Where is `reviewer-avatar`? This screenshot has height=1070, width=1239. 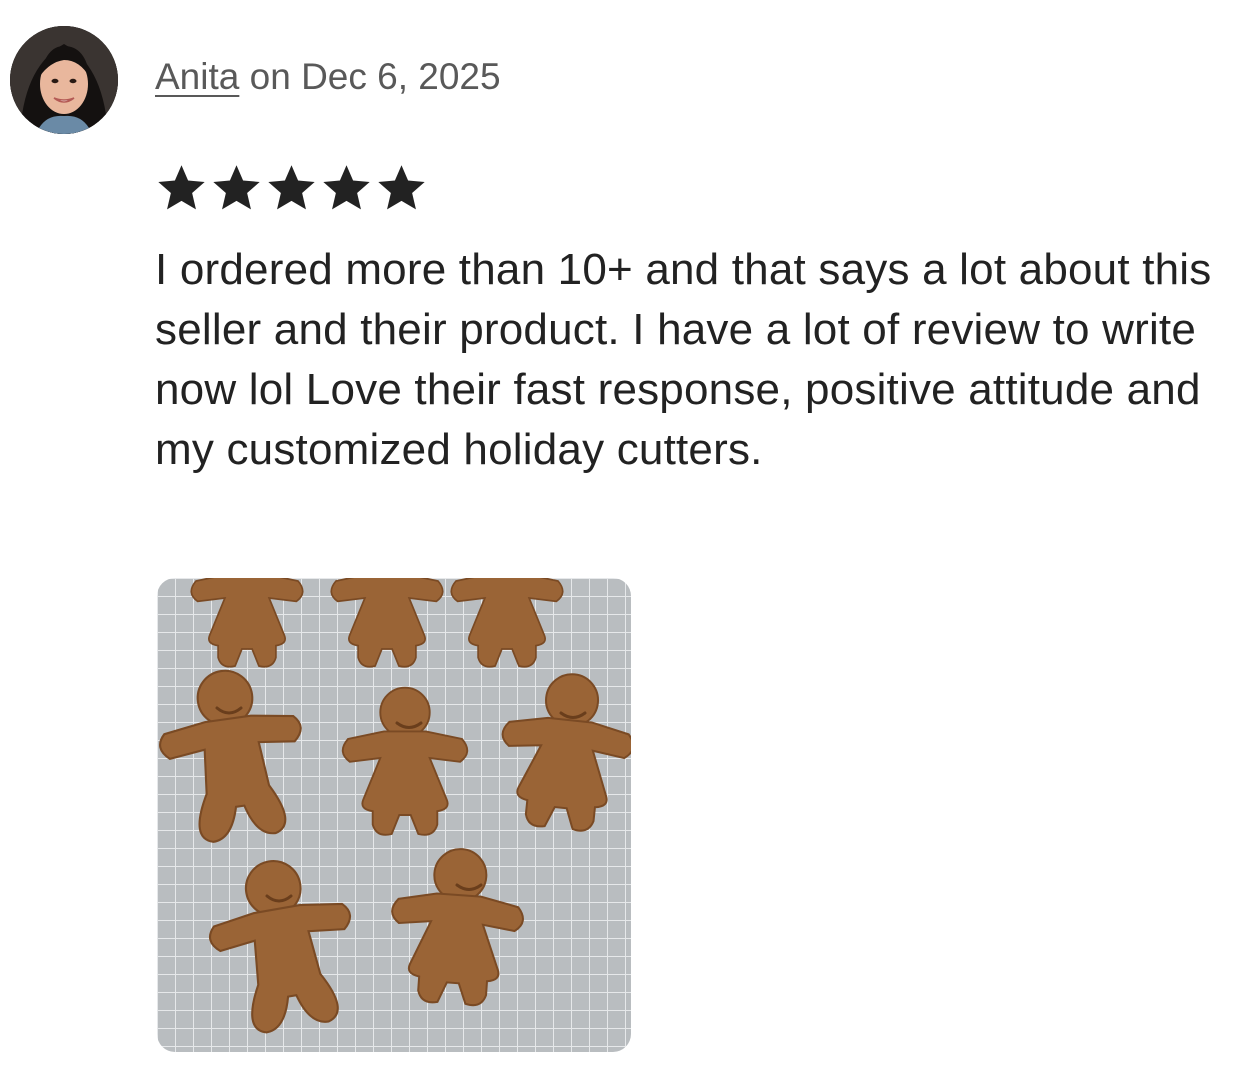 reviewer-avatar is located at coordinates (64, 80).